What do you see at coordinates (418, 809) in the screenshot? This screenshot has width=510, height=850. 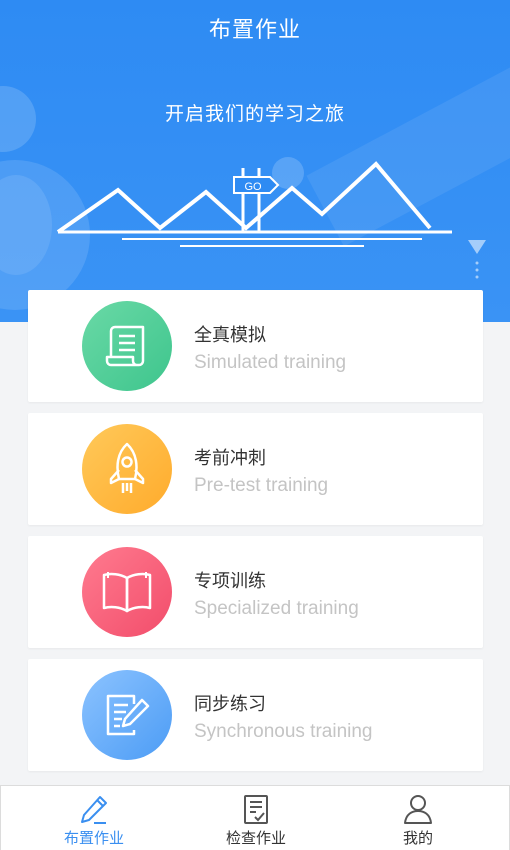 I see `user-icon` at bounding box center [418, 809].